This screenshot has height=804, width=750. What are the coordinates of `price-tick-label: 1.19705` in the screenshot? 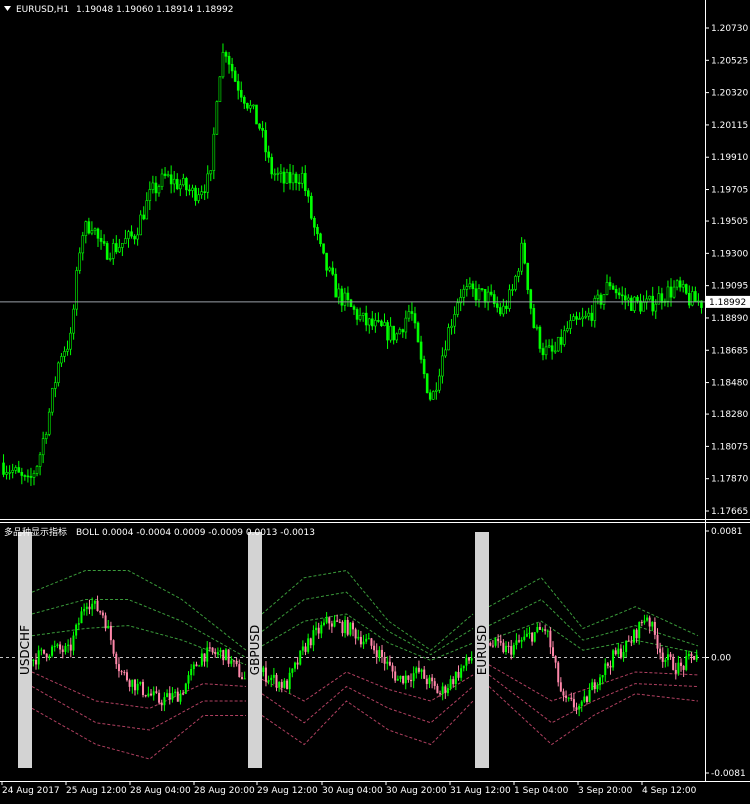 It's located at (729, 191).